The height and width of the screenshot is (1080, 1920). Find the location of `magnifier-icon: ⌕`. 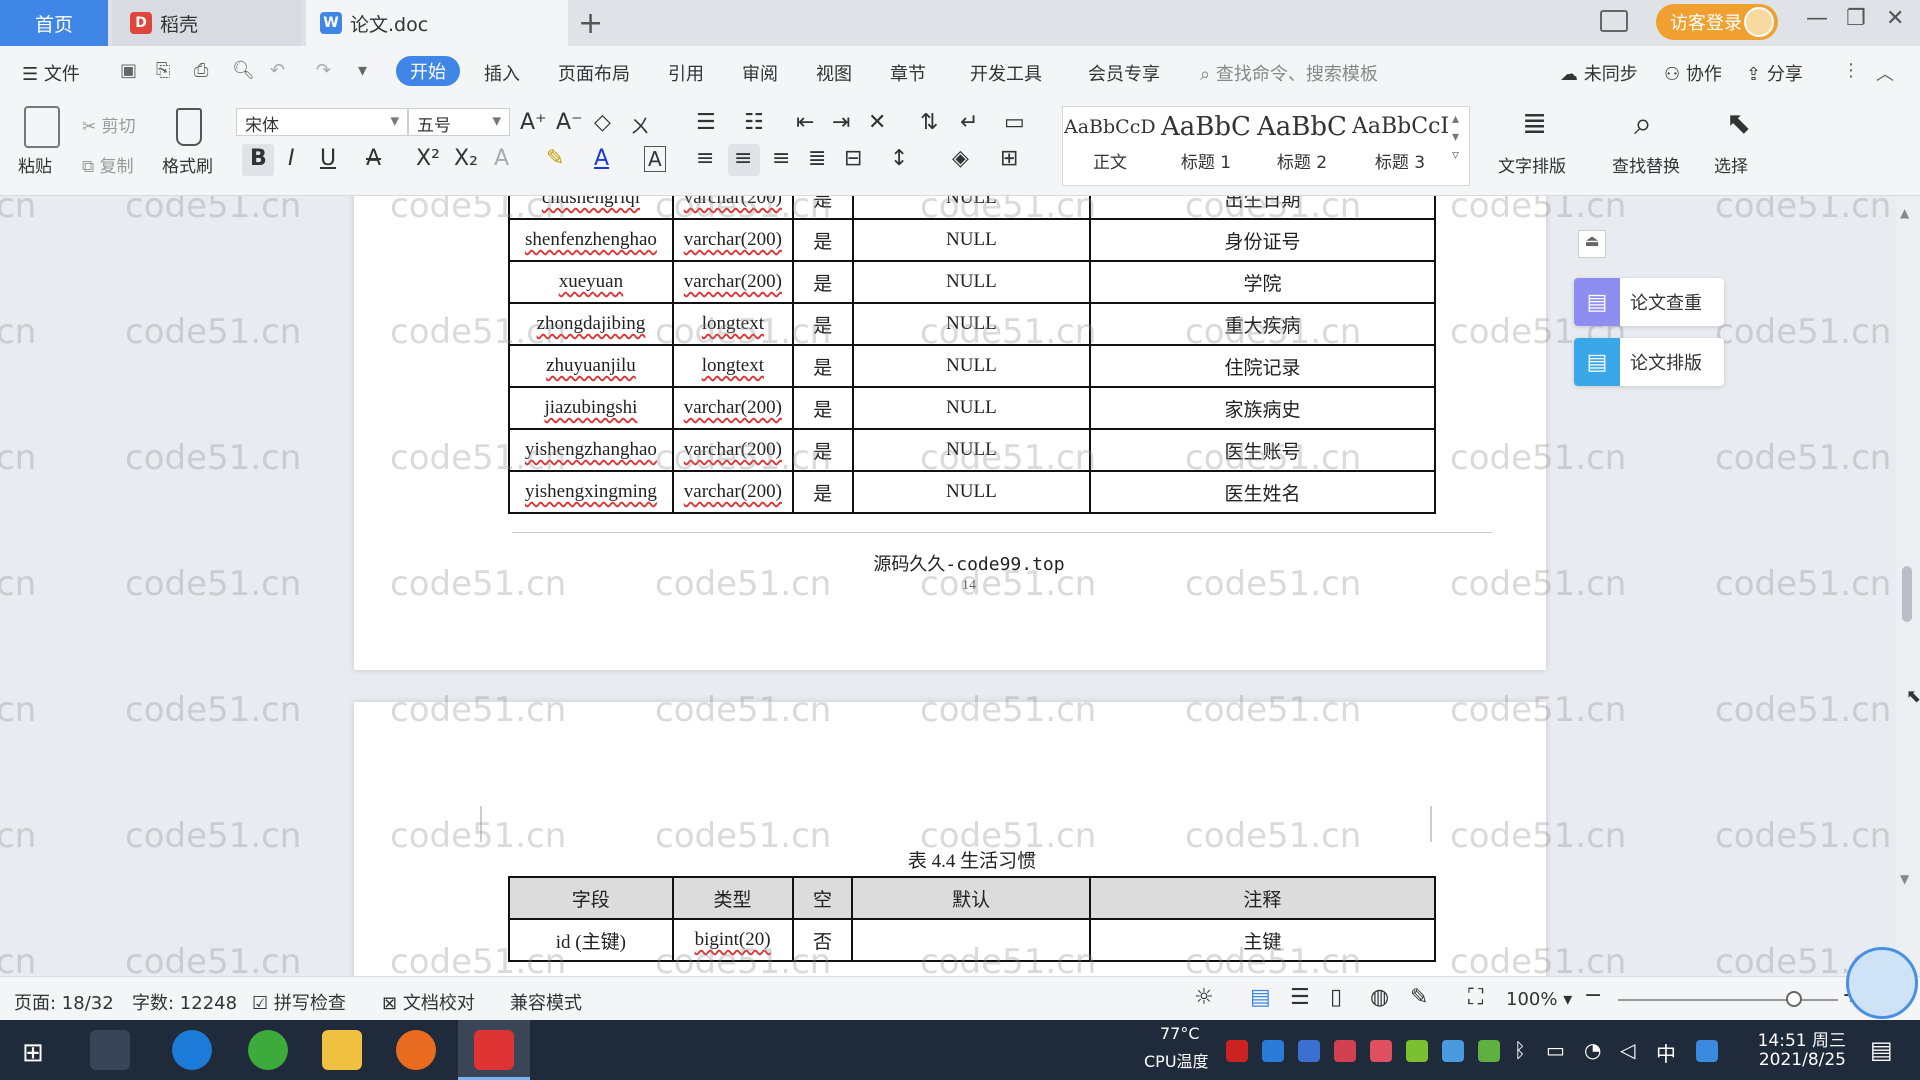

magnifier-icon: ⌕ is located at coordinates (1643, 123).